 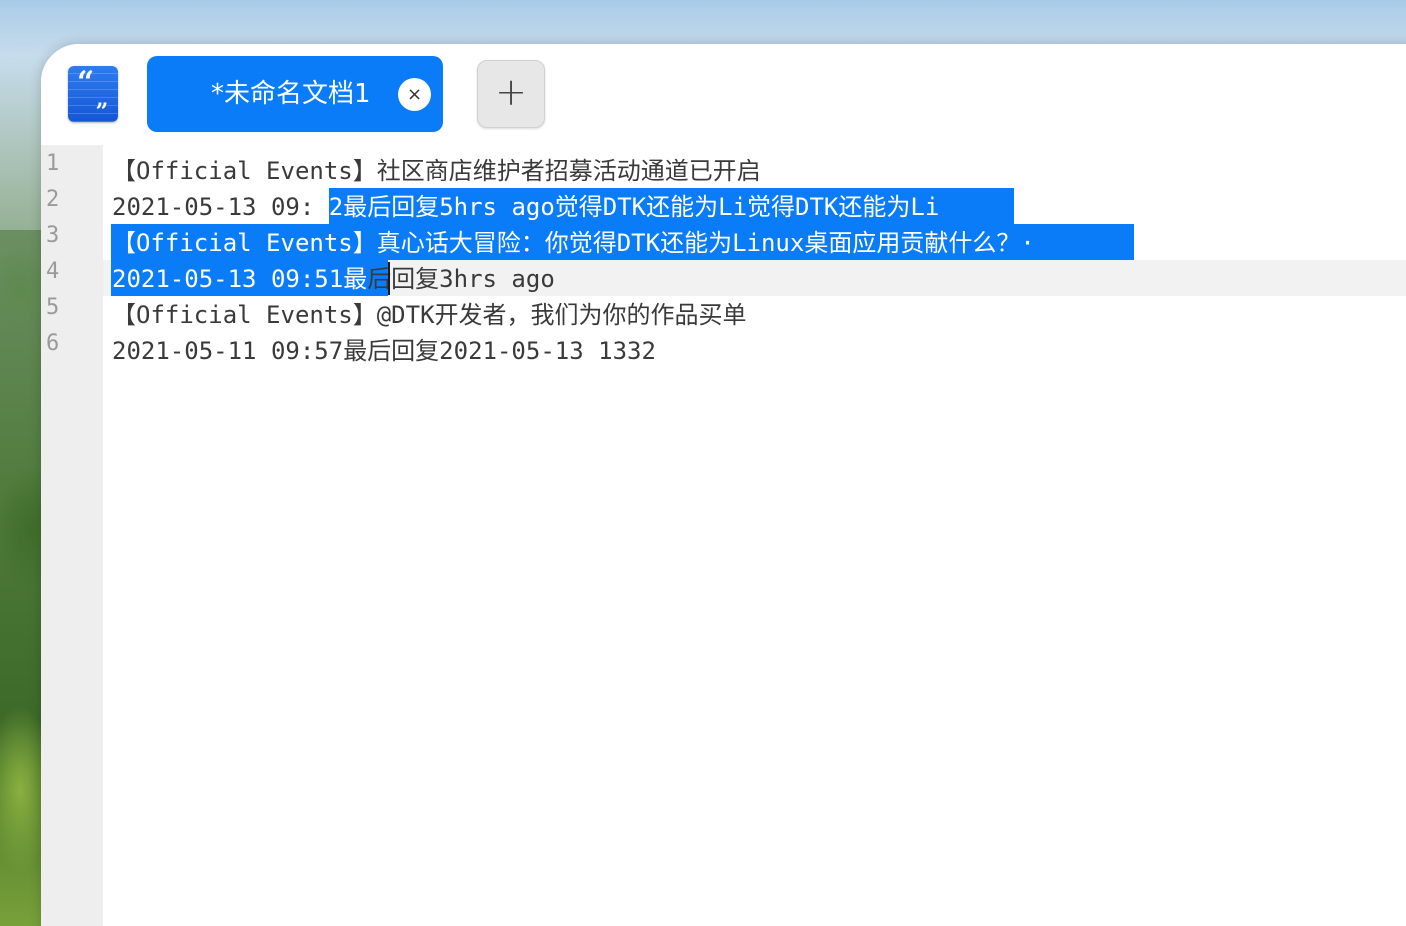 I want to click on tab-label: *未命名文档1, so click(x=291, y=94).